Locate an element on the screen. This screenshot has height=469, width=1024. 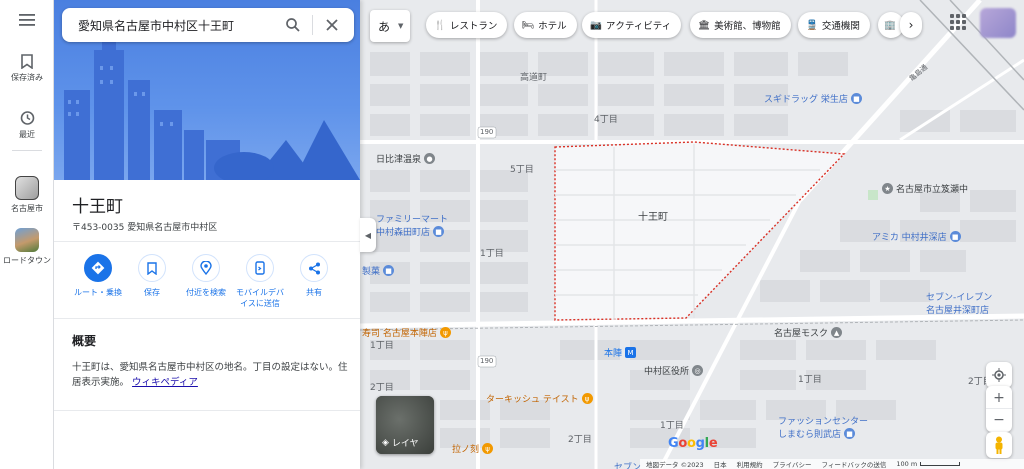
privacy-link: プライバシー is located at coordinates (792, 464).